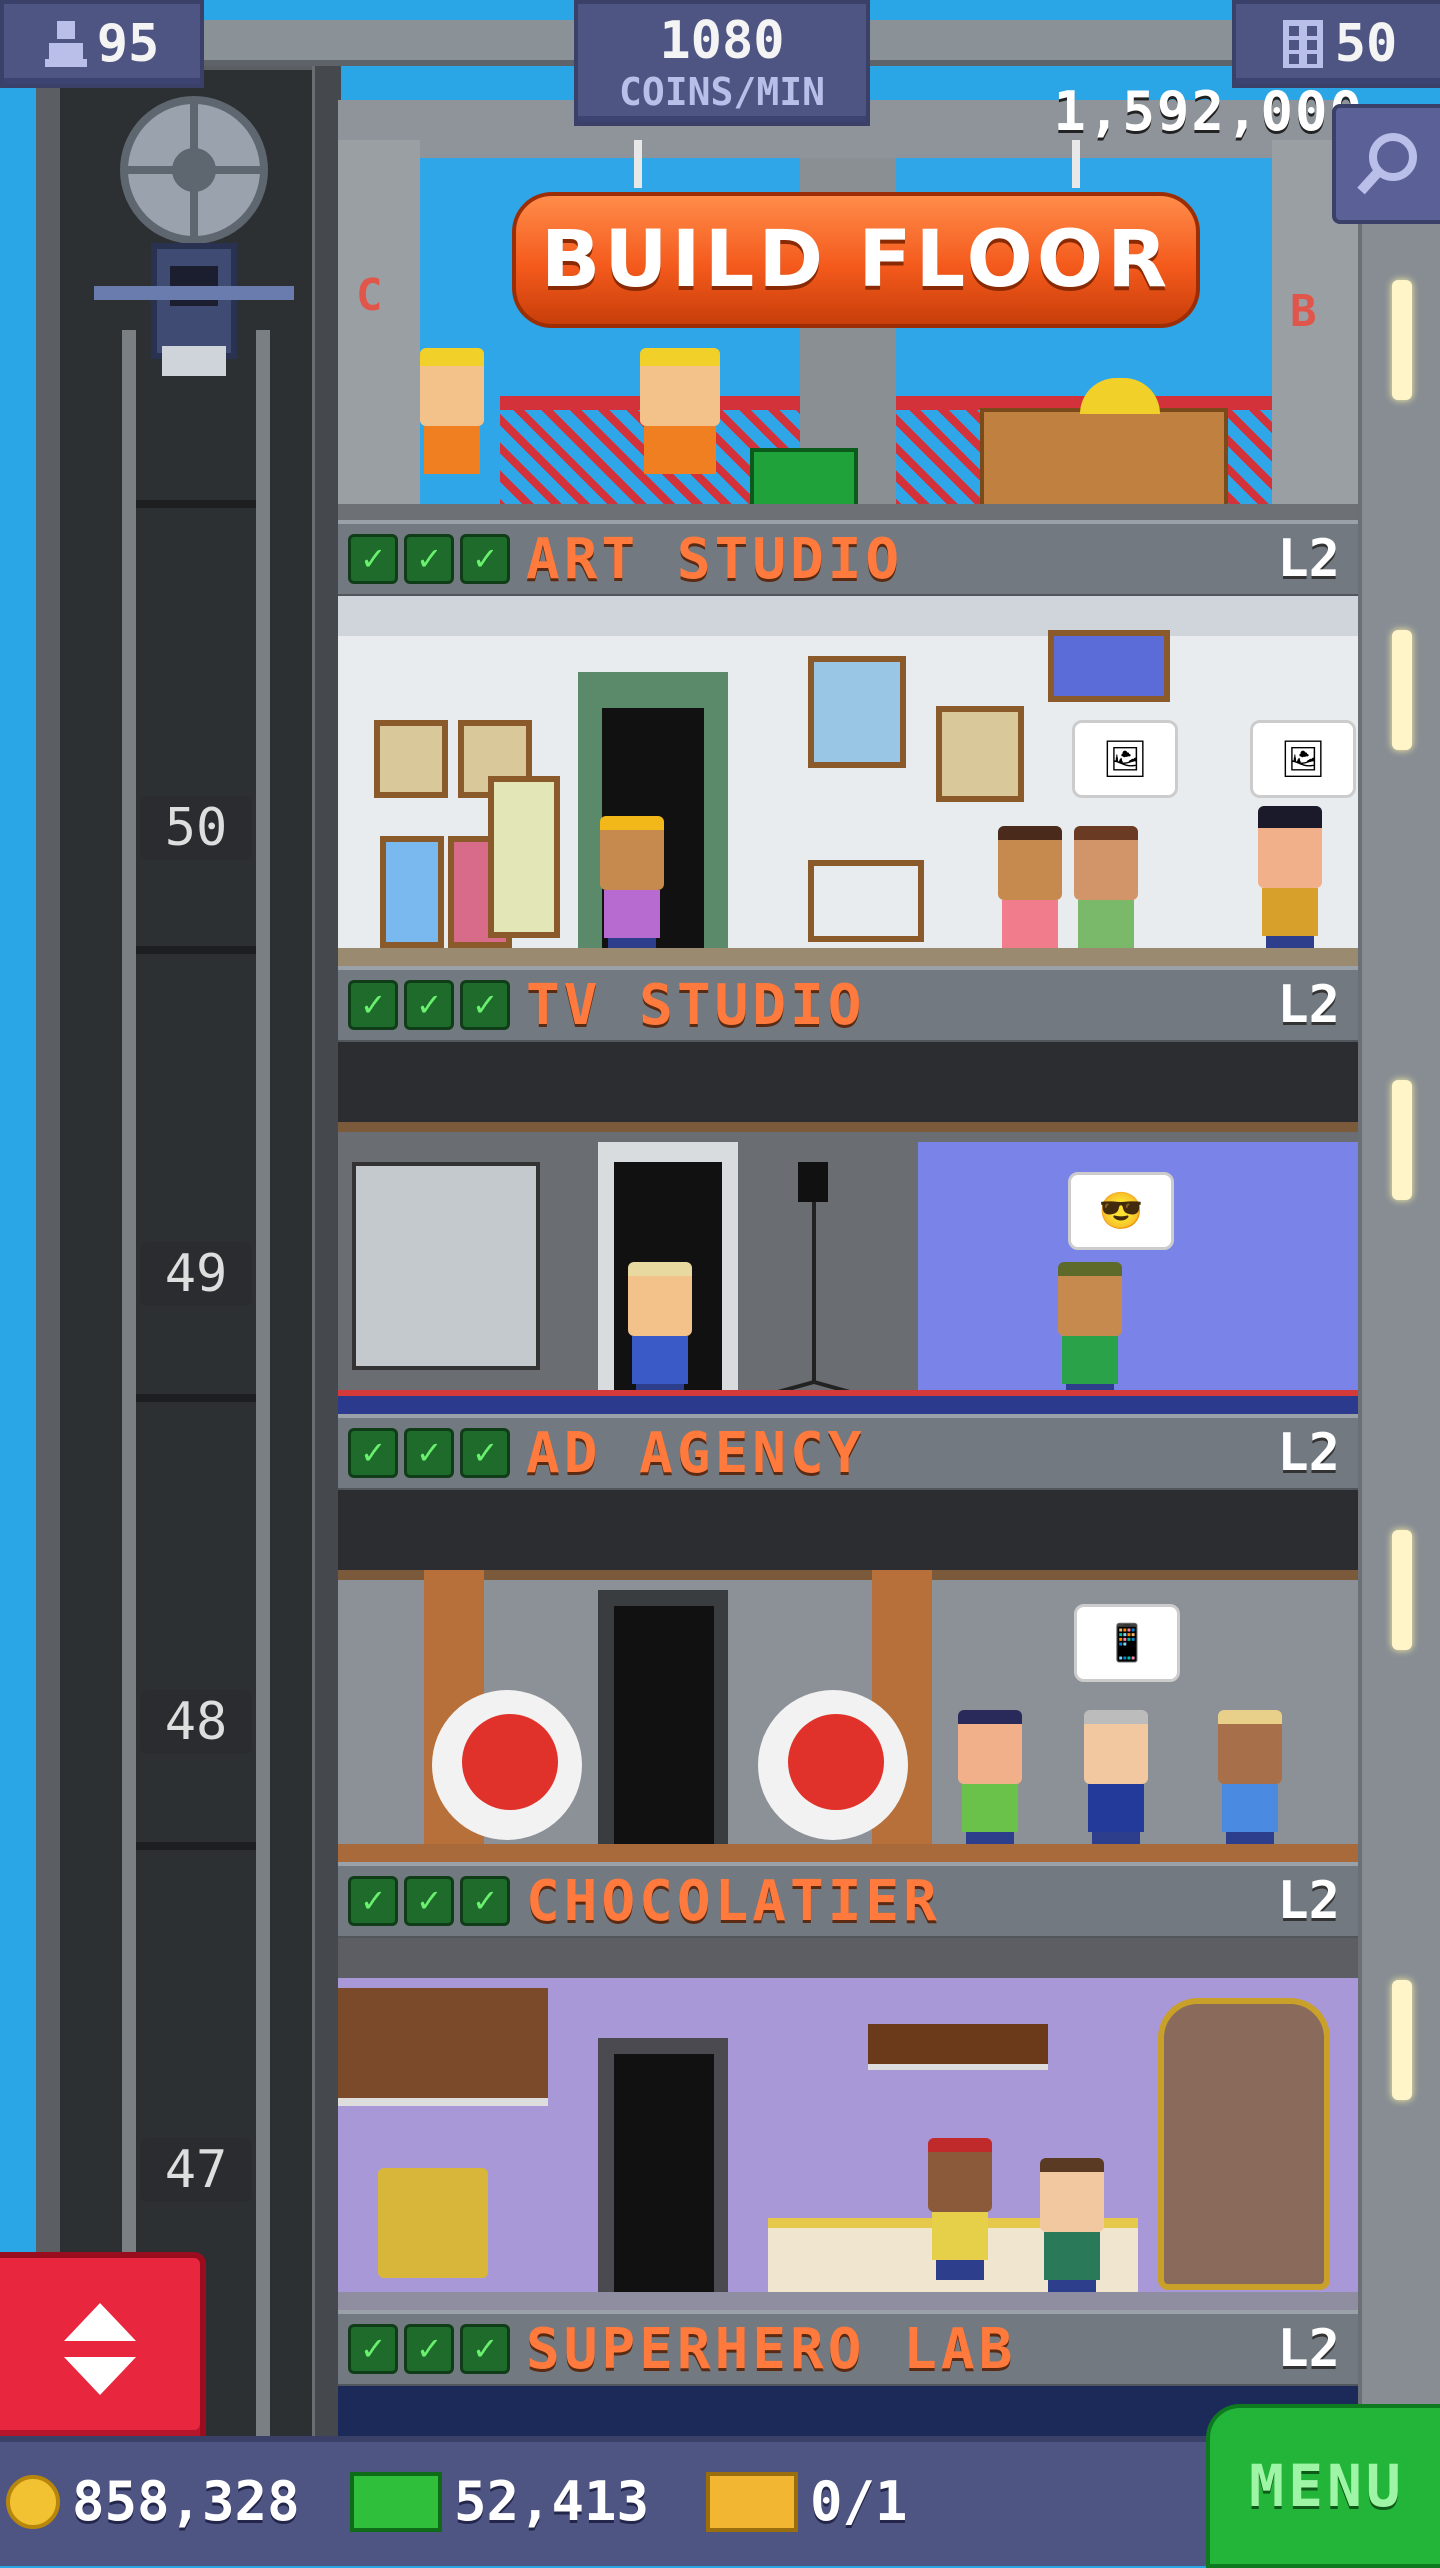 The height and width of the screenshot is (2568, 1440). What do you see at coordinates (1323, 2486) in the screenshot?
I see `menu-button: MENU` at bounding box center [1323, 2486].